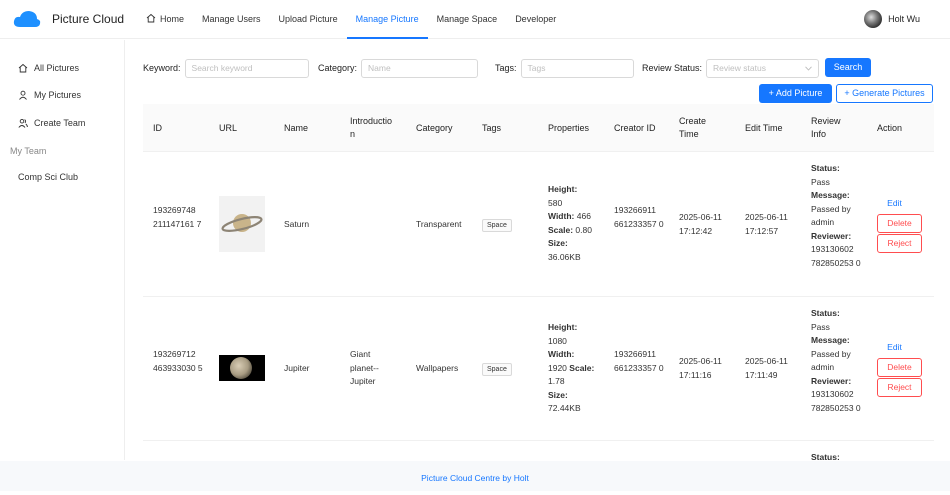 The height and width of the screenshot is (495, 950). What do you see at coordinates (48, 177) in the screenshot?
I see `sidebar-item-team: Comp Sci Club` at bounding box center [48, 177].